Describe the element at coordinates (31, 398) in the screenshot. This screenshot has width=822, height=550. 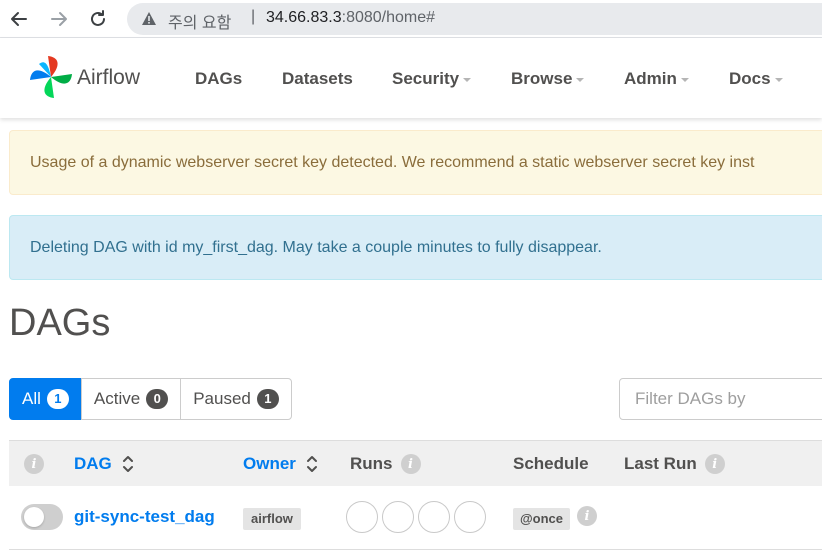
I see `filter-label: All` at that location.